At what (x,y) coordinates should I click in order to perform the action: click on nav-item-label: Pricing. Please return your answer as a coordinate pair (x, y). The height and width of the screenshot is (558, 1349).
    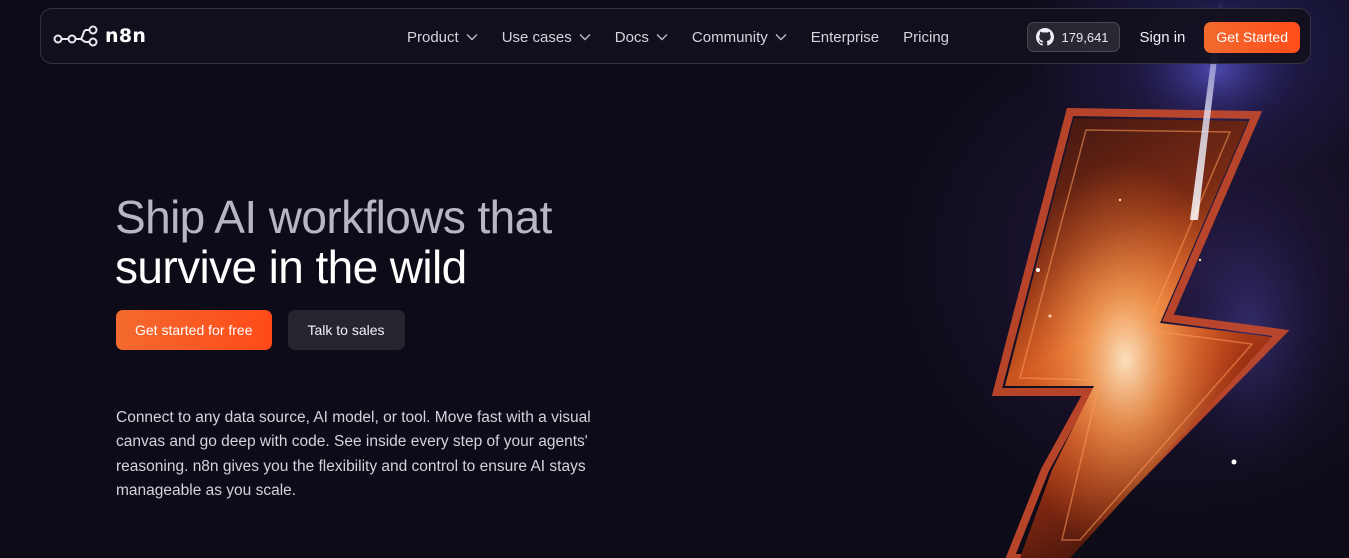
    Looking at the image, I should click on (926, 37).